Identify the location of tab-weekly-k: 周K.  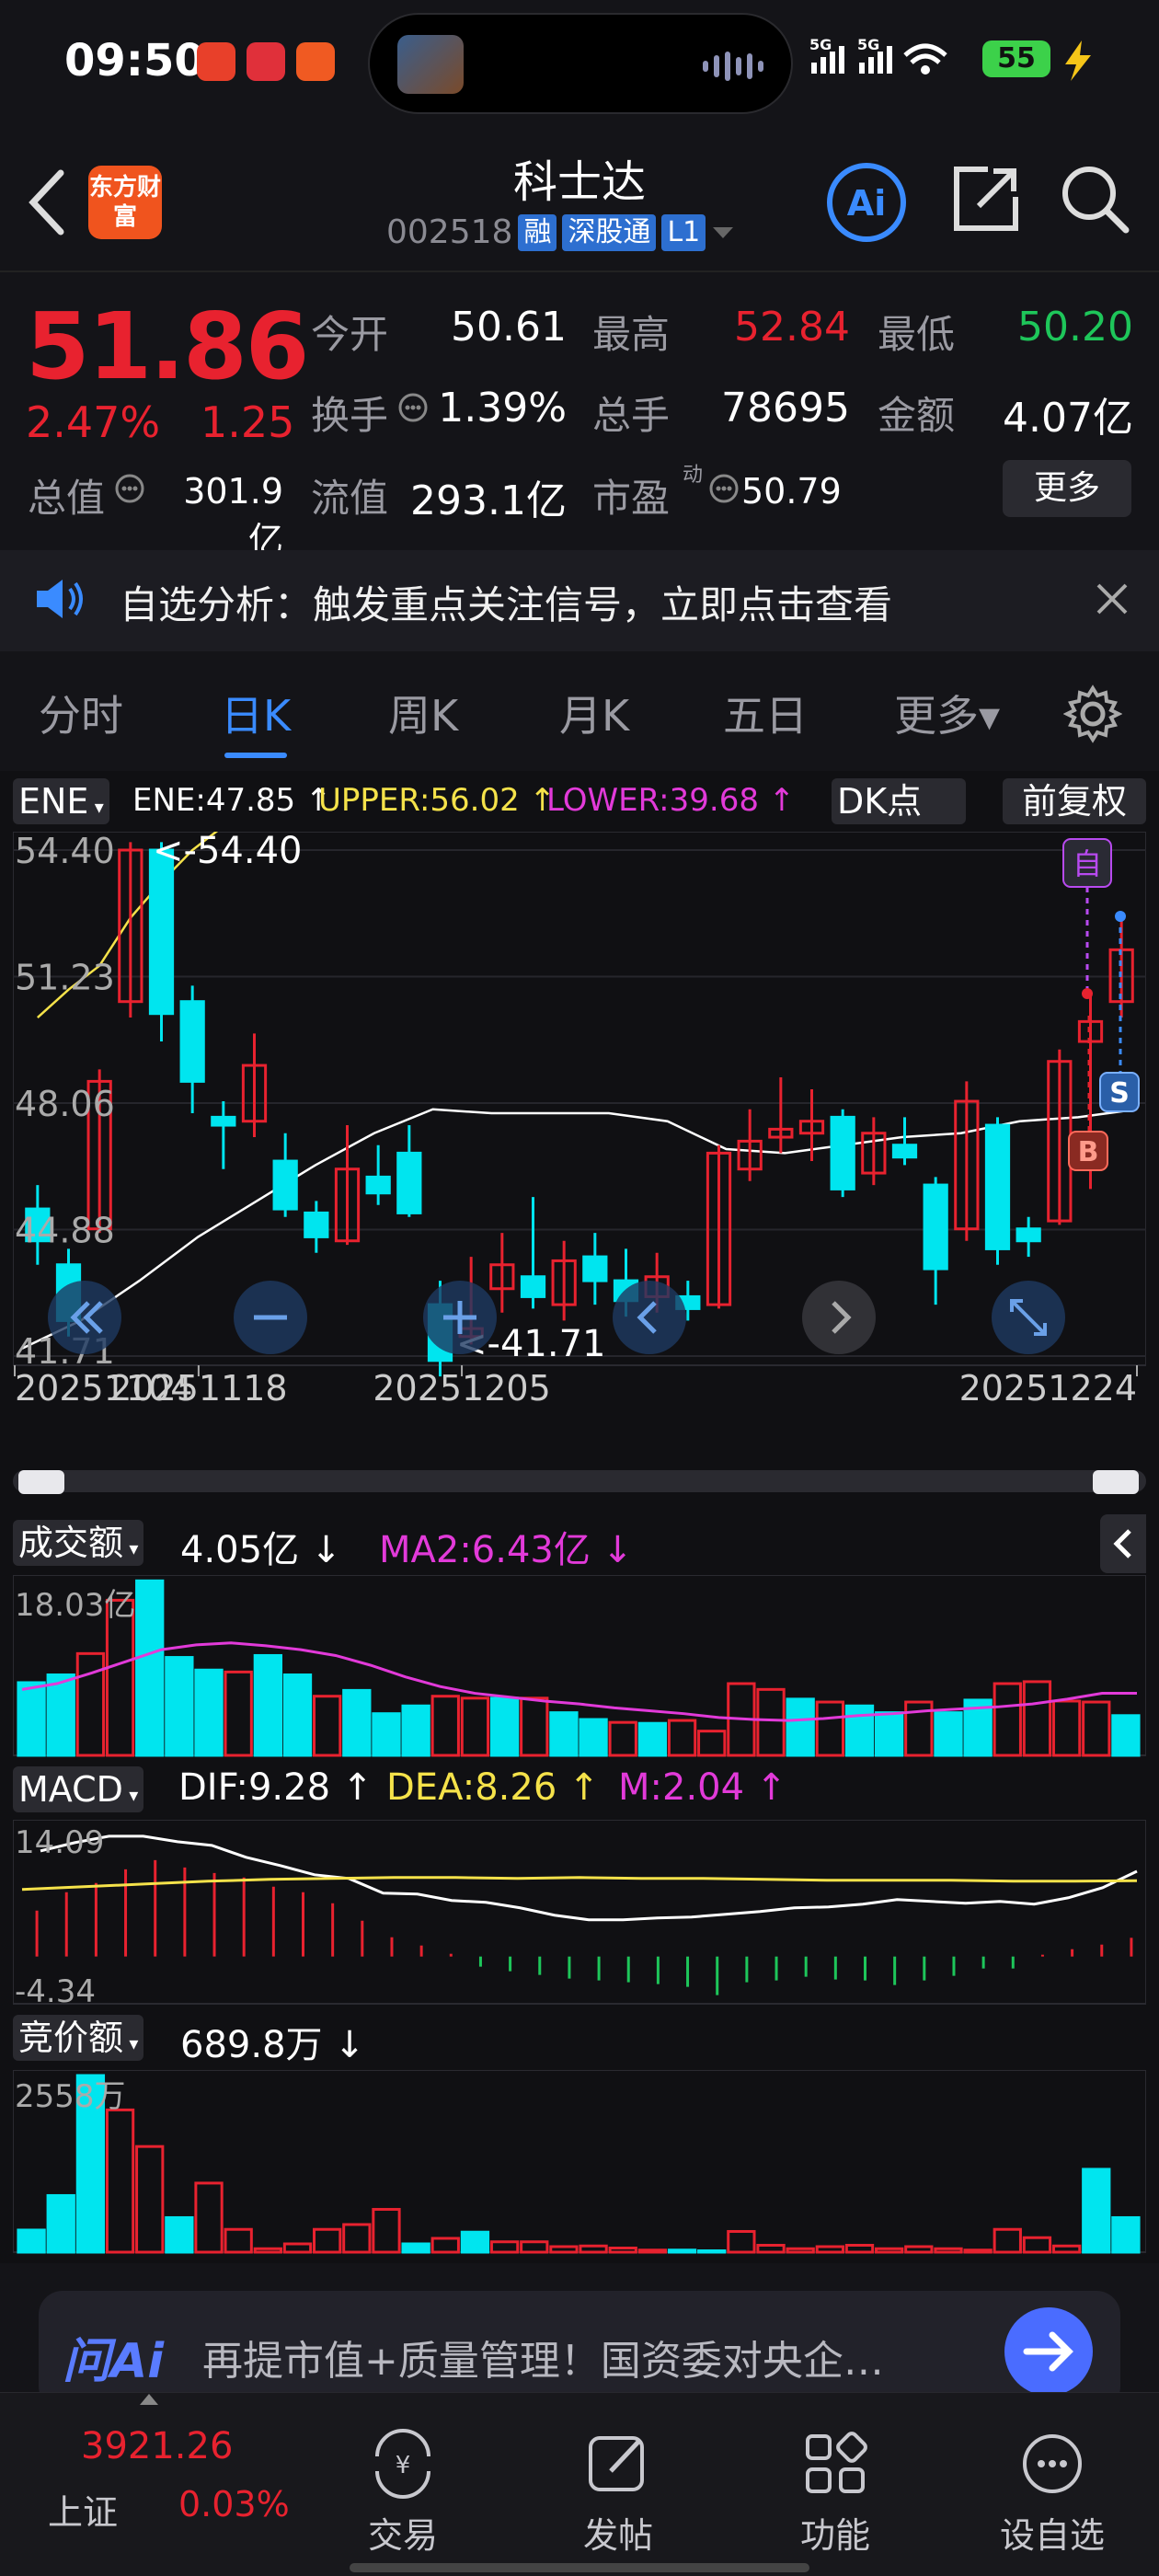
(423, 713).